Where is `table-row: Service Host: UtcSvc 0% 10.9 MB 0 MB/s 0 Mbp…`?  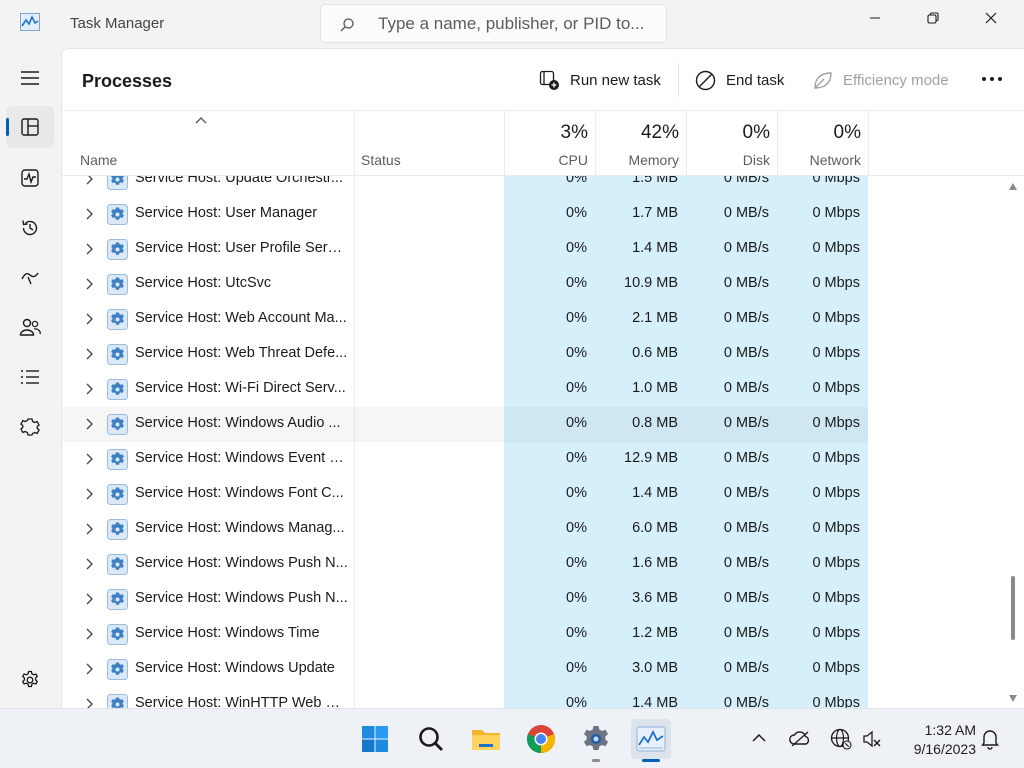
table-row: Service Host: UtcSvc 0% 10.9 MB 0 MB/s 0 Mbp… is located at coordinates (465, 284).